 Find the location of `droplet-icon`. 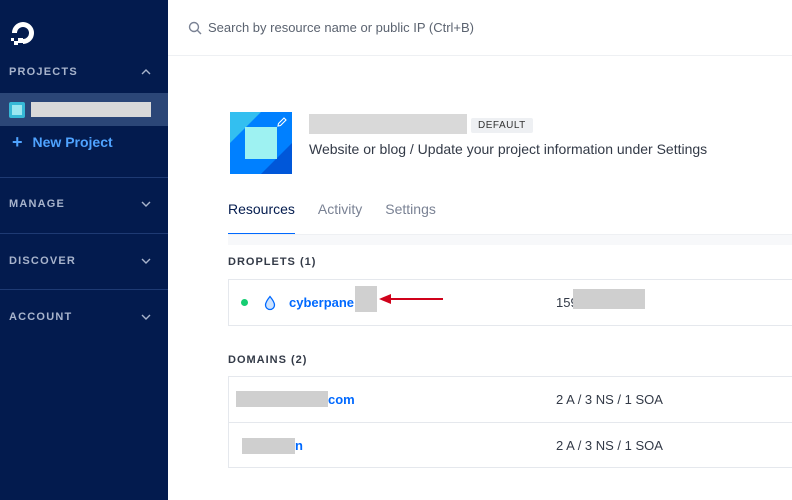

droplet-icon is located at coordinates (270, 302).